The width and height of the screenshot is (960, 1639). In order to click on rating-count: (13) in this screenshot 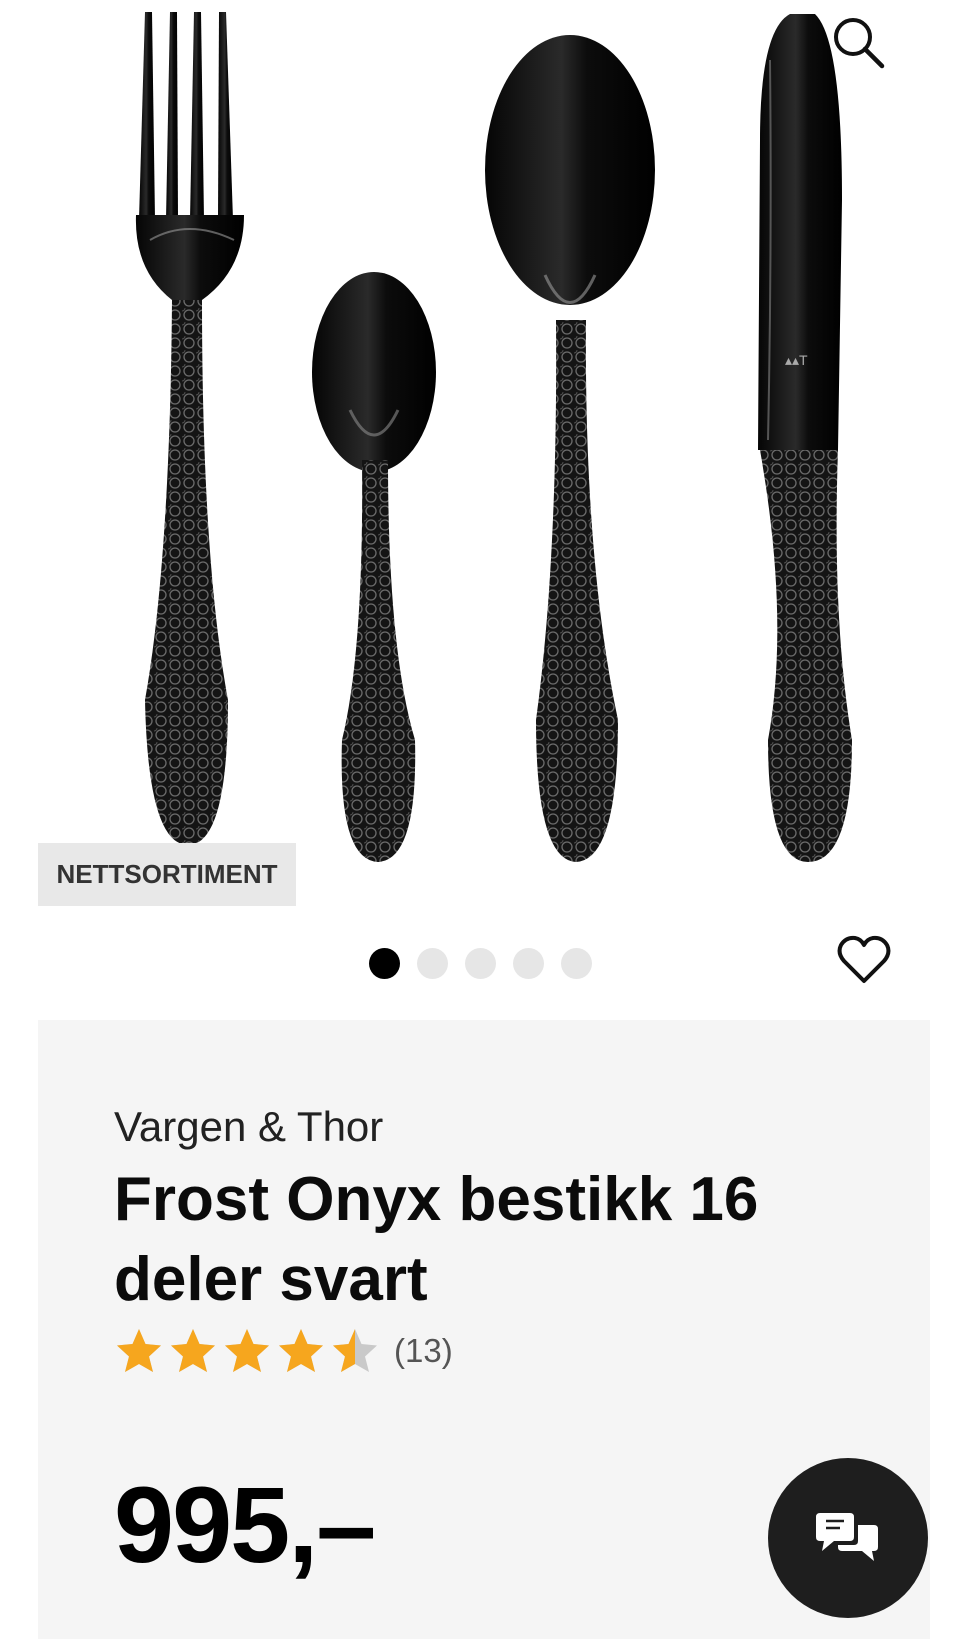, I will do `click(423, 1350)`.